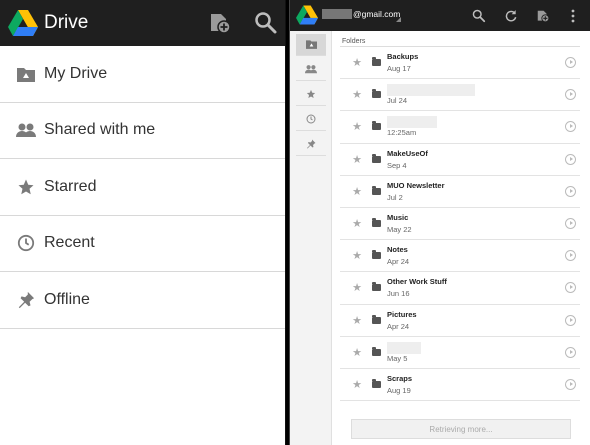 Image resolution: width=590 pixels, height=445 pixels. What do you see at coordinates (402, 133) in the screenshot?
I see `folder-date: 12:25am` at bounding box center [402, 133].